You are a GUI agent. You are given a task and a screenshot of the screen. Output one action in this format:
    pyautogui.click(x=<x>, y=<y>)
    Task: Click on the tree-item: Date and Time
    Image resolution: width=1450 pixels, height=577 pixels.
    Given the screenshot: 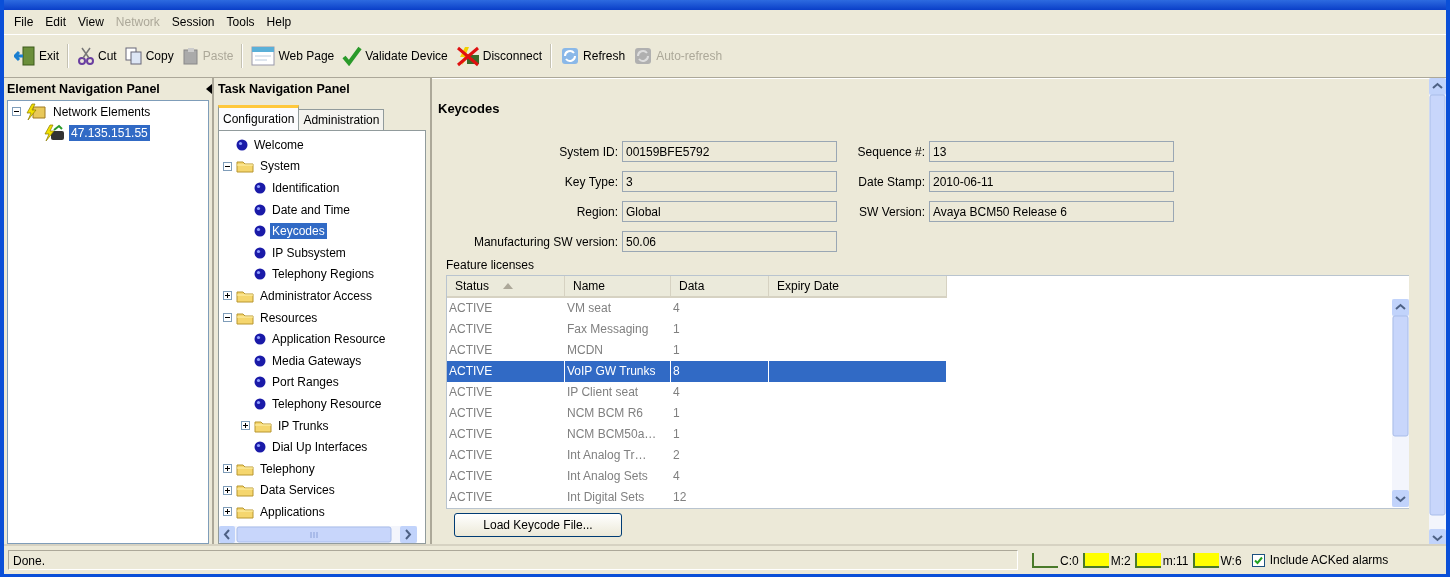 What is the action you would take?
    pyautogui.click(x=311, y=209)
    